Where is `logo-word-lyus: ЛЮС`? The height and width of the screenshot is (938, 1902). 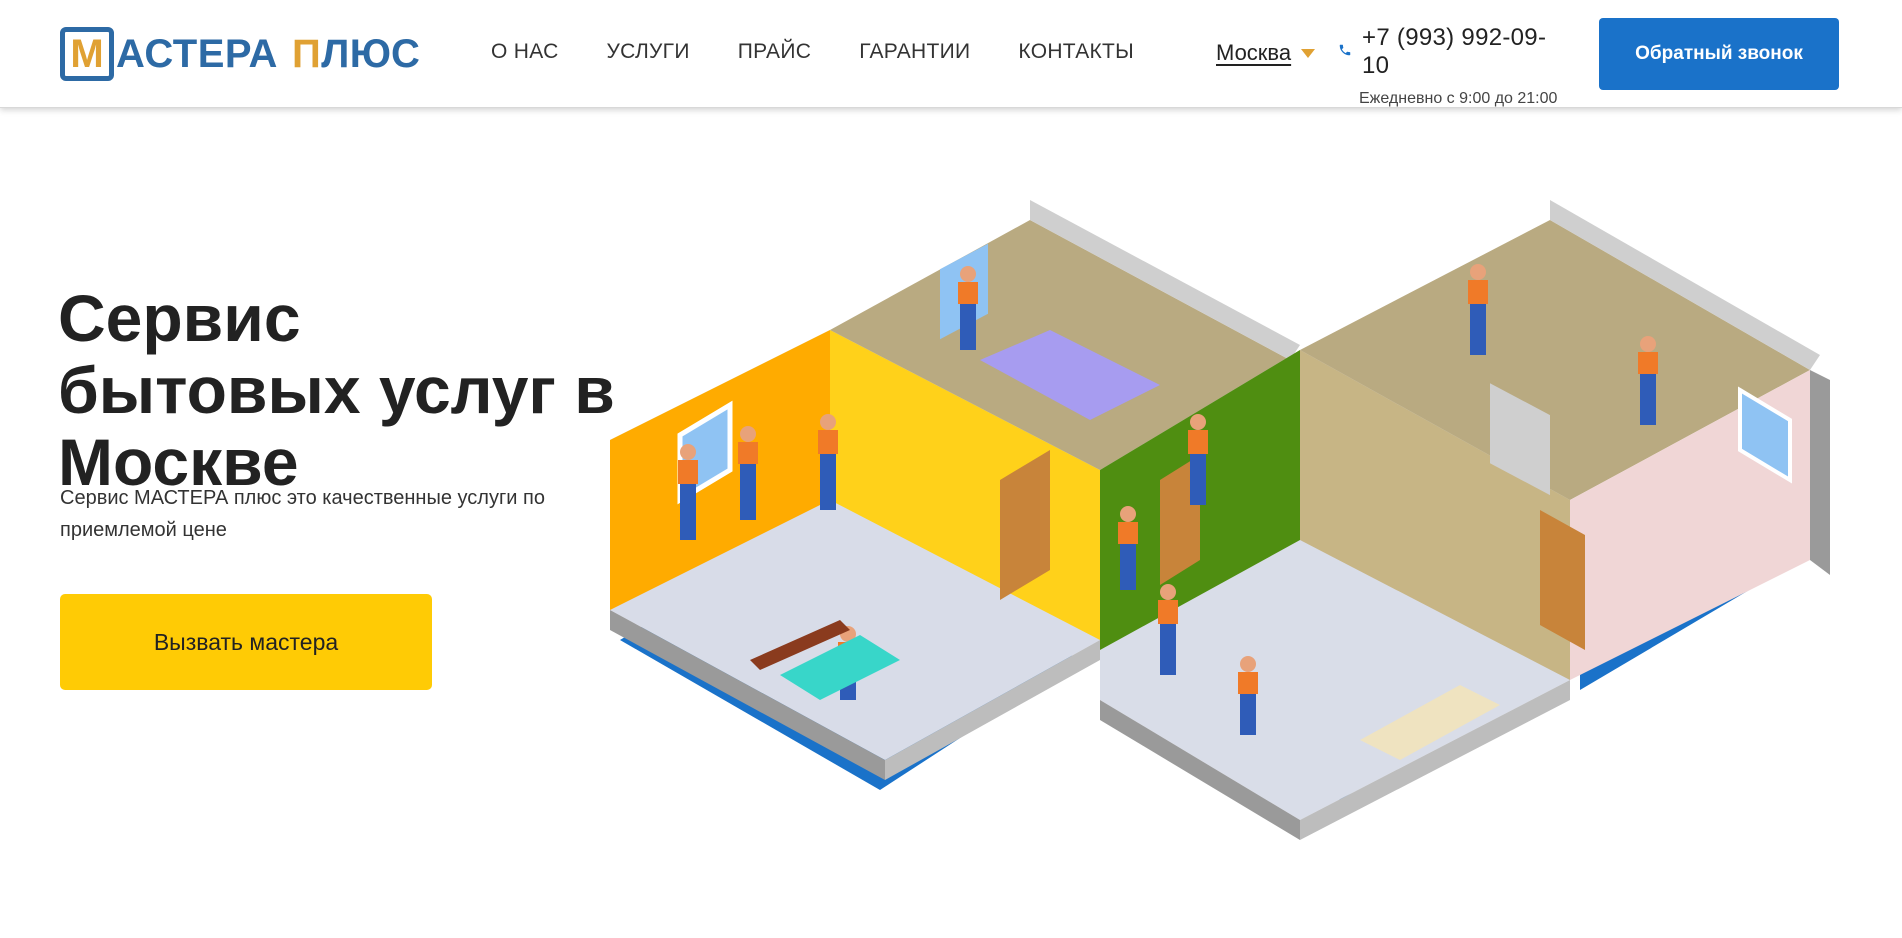 logo-word-lyus: ЛЮС is located at coordinates (371, 53).